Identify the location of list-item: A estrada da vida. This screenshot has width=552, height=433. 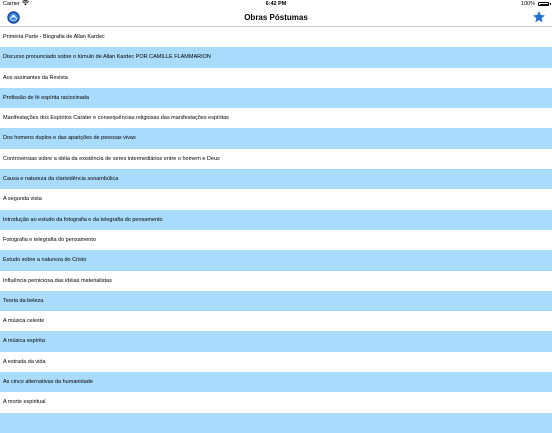
(276, 362).